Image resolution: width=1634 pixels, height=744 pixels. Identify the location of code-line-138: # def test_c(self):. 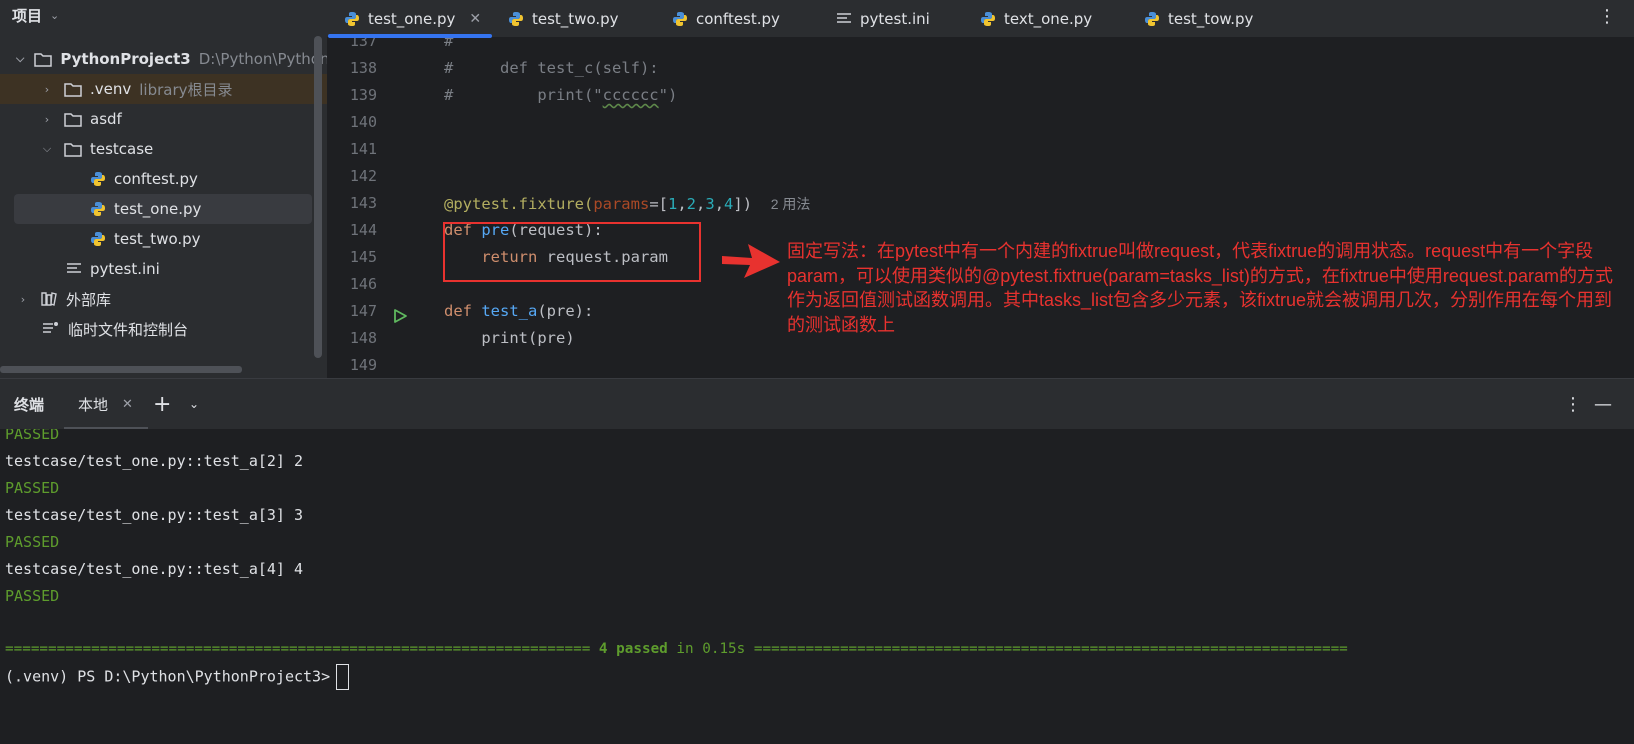
(551, 68).